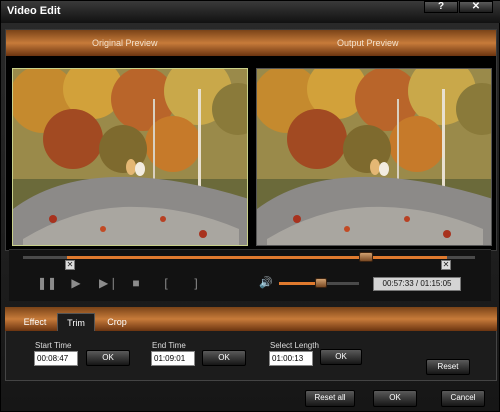 Image resolution: width=500 pixels, height=412 pixels. I want to click on mark-in-icon: [, so click(166, 283).